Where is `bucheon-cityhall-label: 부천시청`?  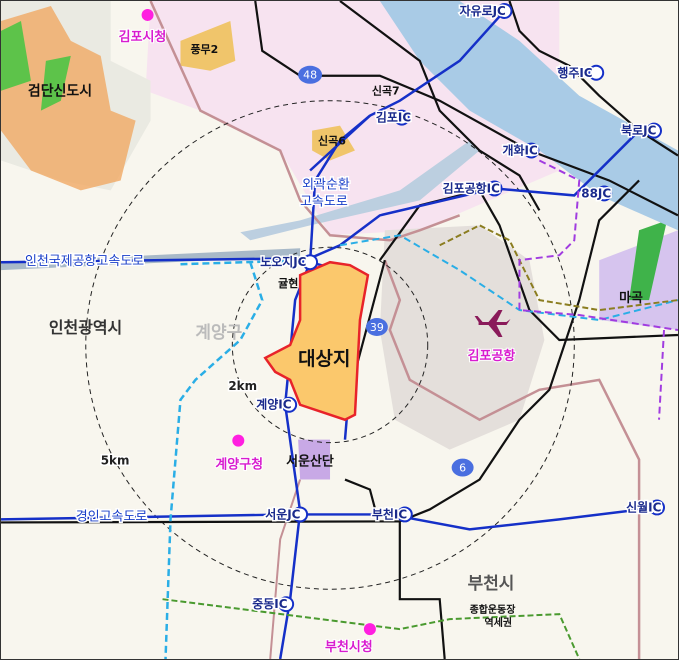
bucheon-cityhall-label: 부천시청 is located at coordinates (349, 647).